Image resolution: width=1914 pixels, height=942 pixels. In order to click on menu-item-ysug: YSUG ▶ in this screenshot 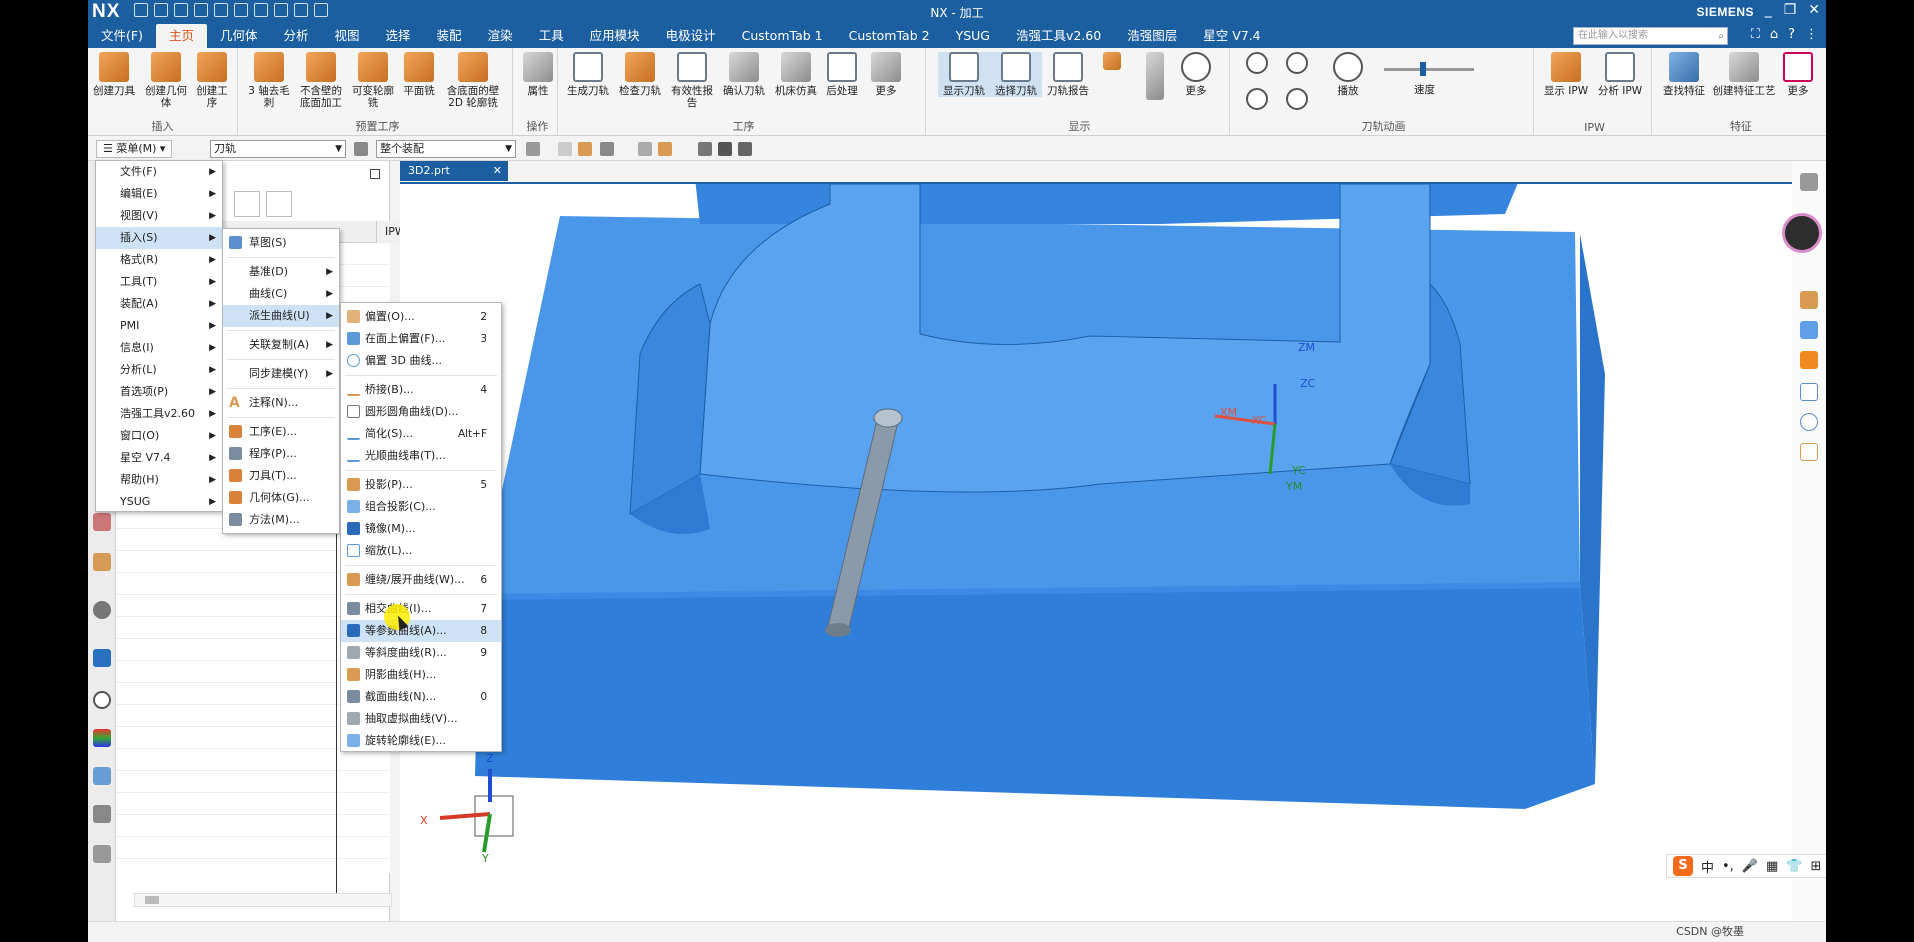, I will do `click(159, 502)`.